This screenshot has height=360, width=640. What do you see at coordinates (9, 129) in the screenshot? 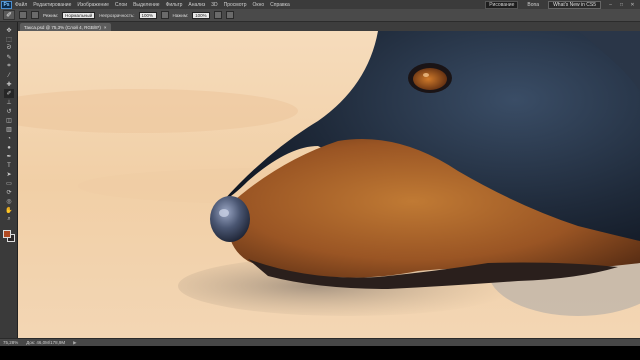
I see `gradient-tool-icon: ▥` at bounding box center [9, 129].